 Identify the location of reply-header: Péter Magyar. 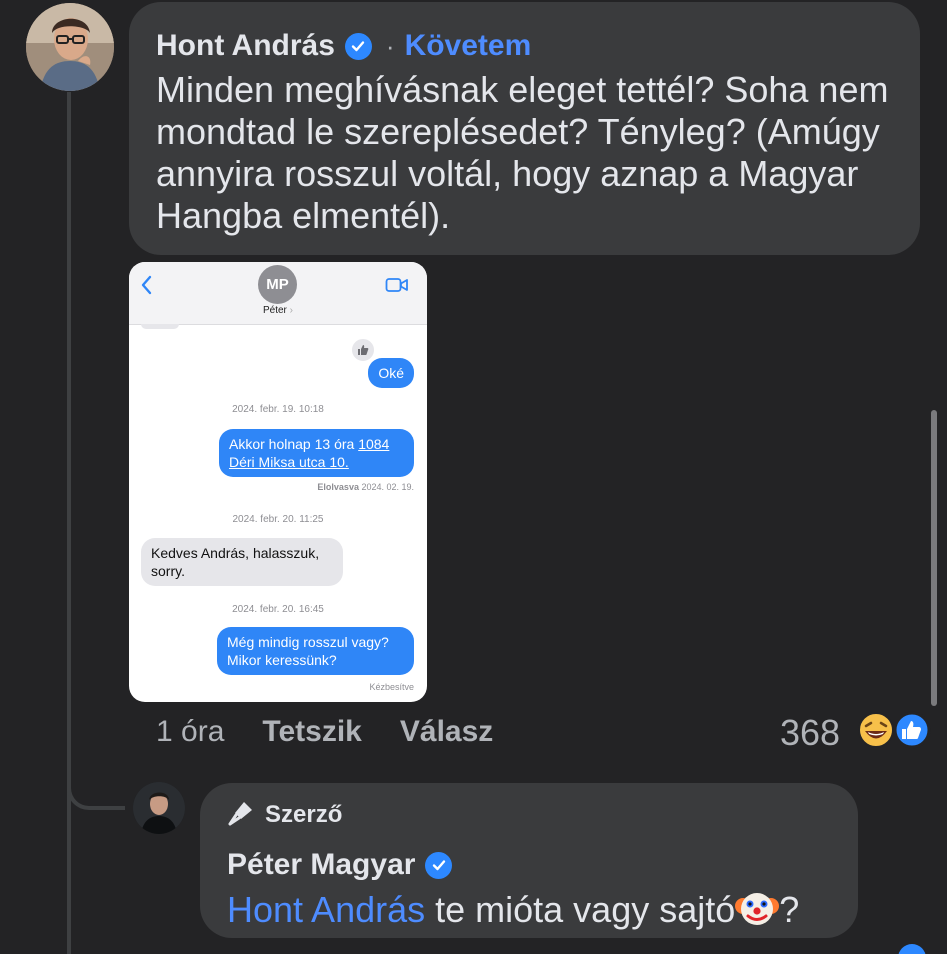
(529, 865).